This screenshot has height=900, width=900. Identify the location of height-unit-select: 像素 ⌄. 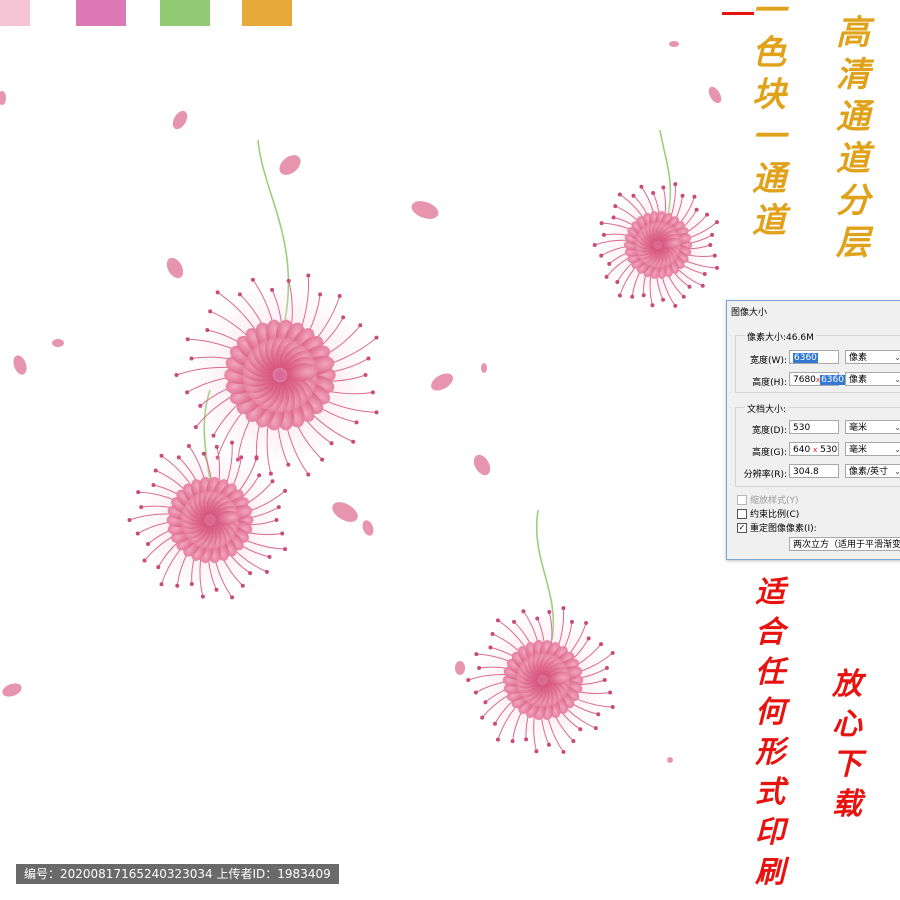
(872, 379).